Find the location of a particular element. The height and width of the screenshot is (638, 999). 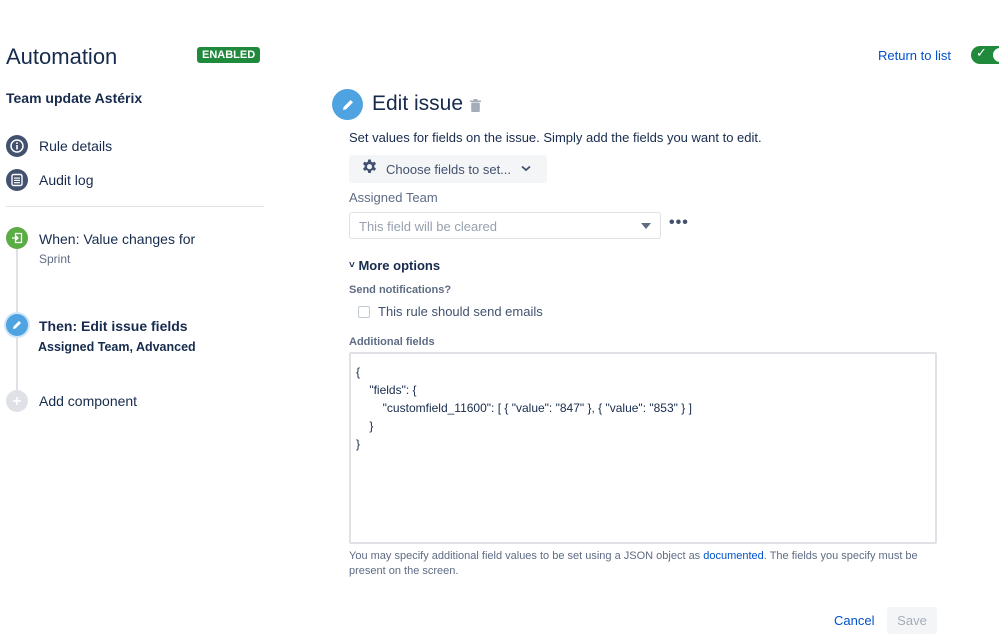

info-icon is located at coordinates (17, 146).